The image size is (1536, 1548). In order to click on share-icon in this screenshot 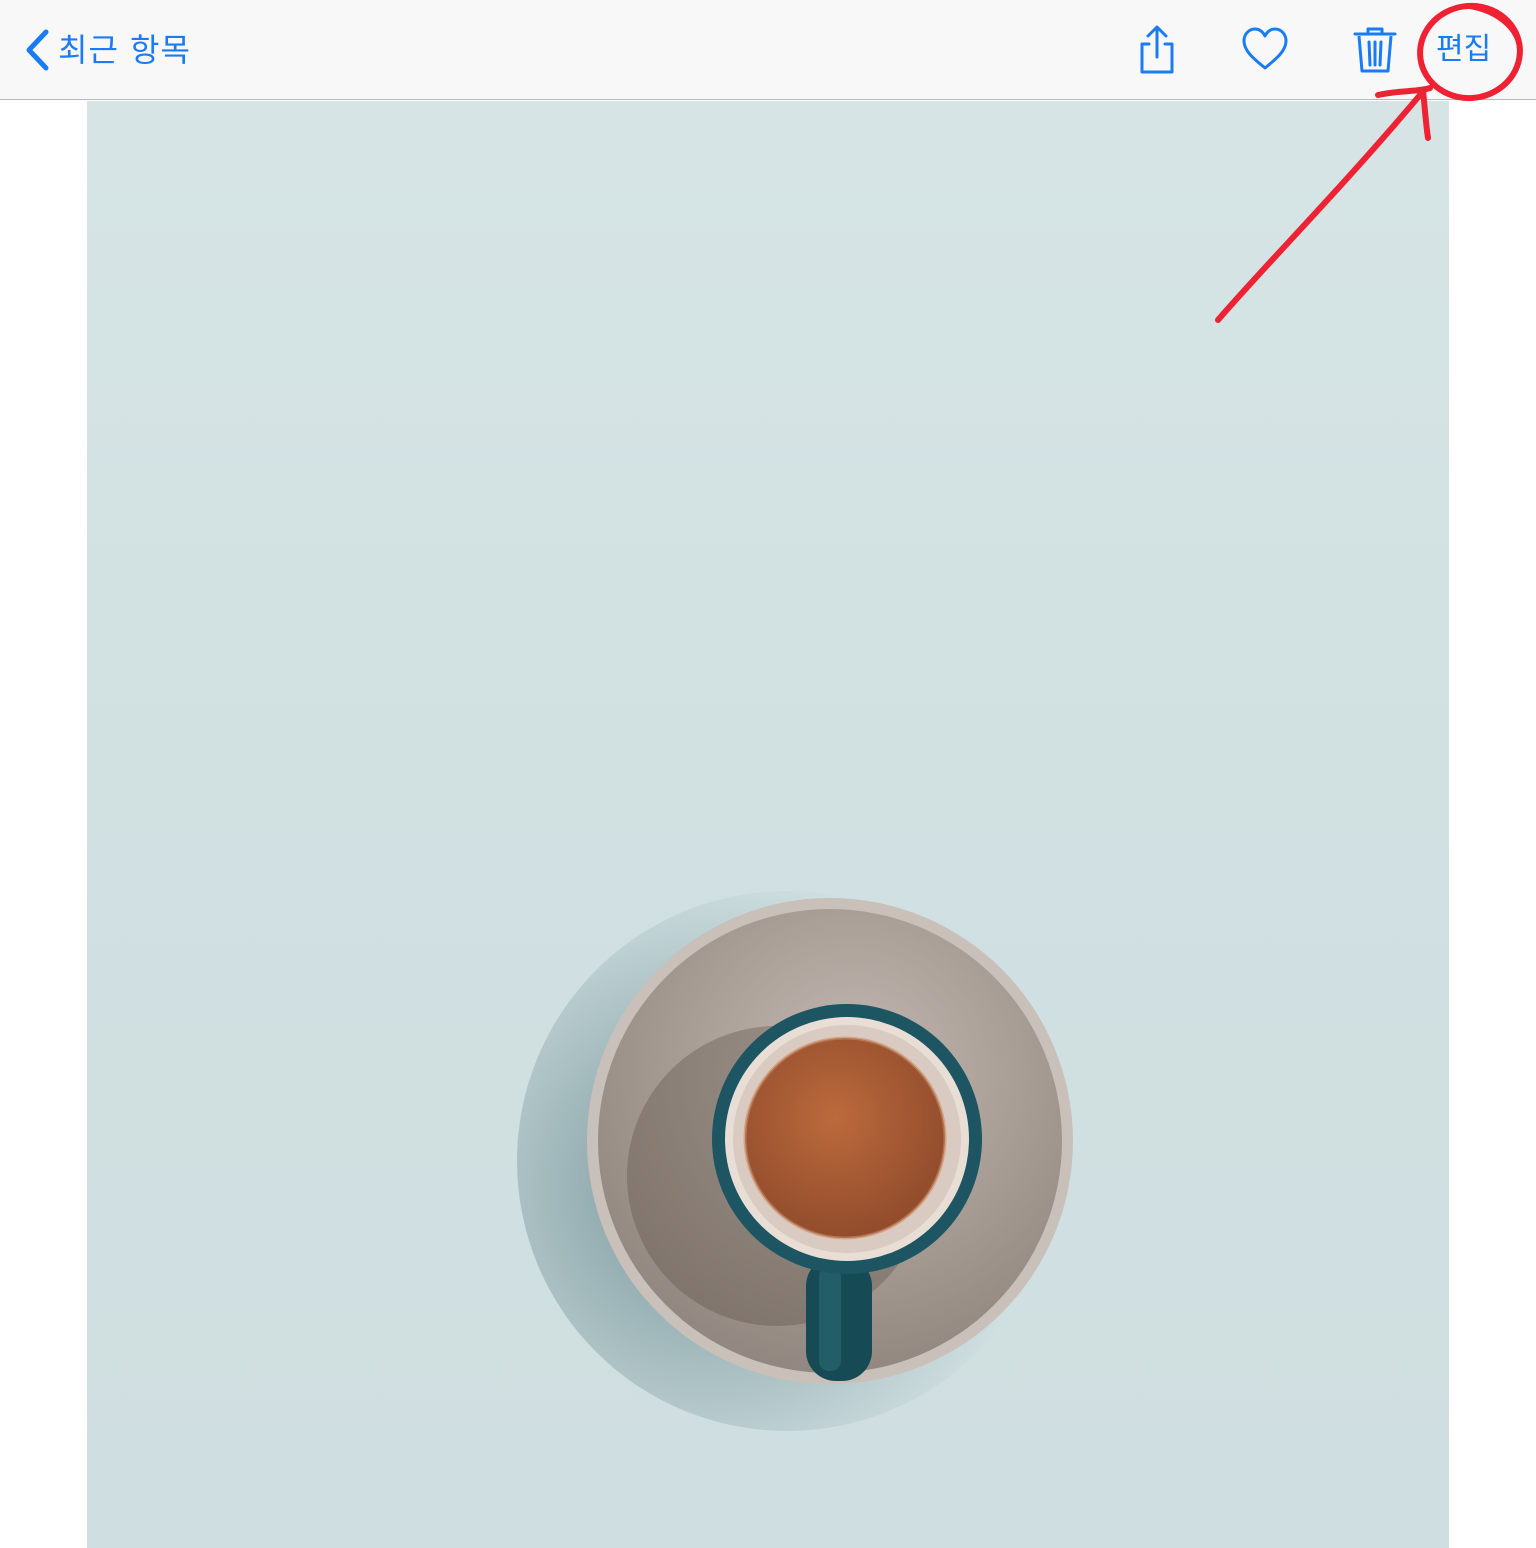, I will do `click(1157, 49)`.